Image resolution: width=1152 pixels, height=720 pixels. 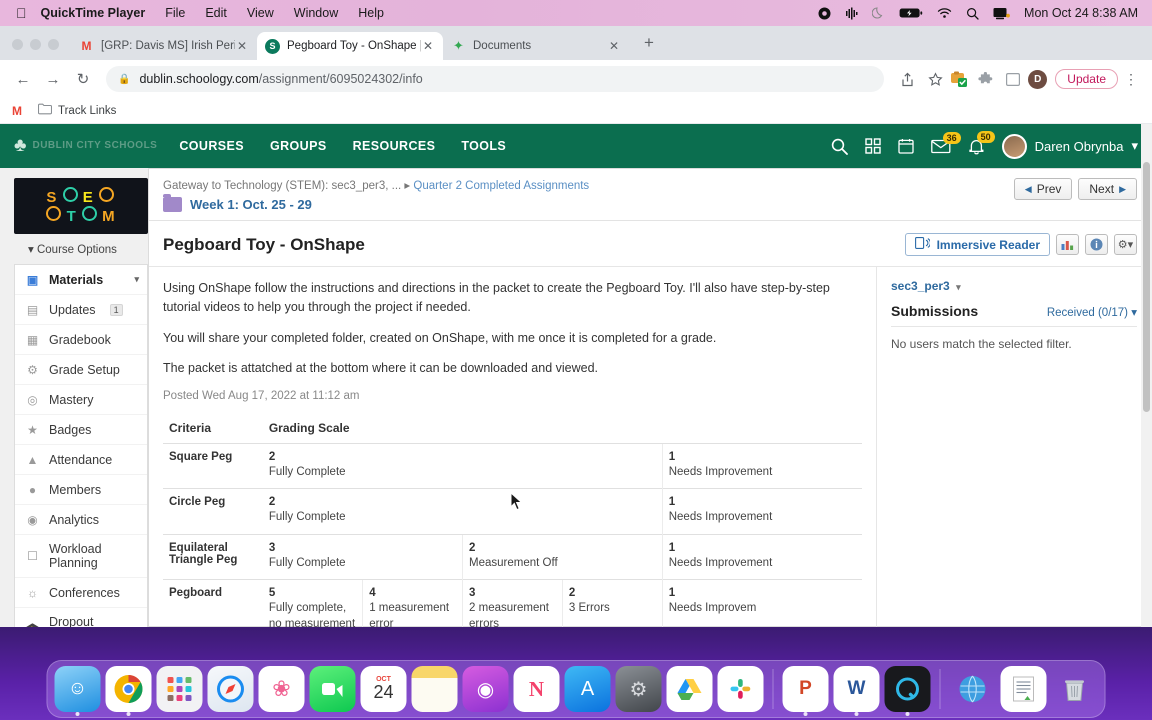 What do you see at coordinates (77, 691) in the screenshot?
I see `dock-icon-finder: ☺` at bounding box center [77, 691].